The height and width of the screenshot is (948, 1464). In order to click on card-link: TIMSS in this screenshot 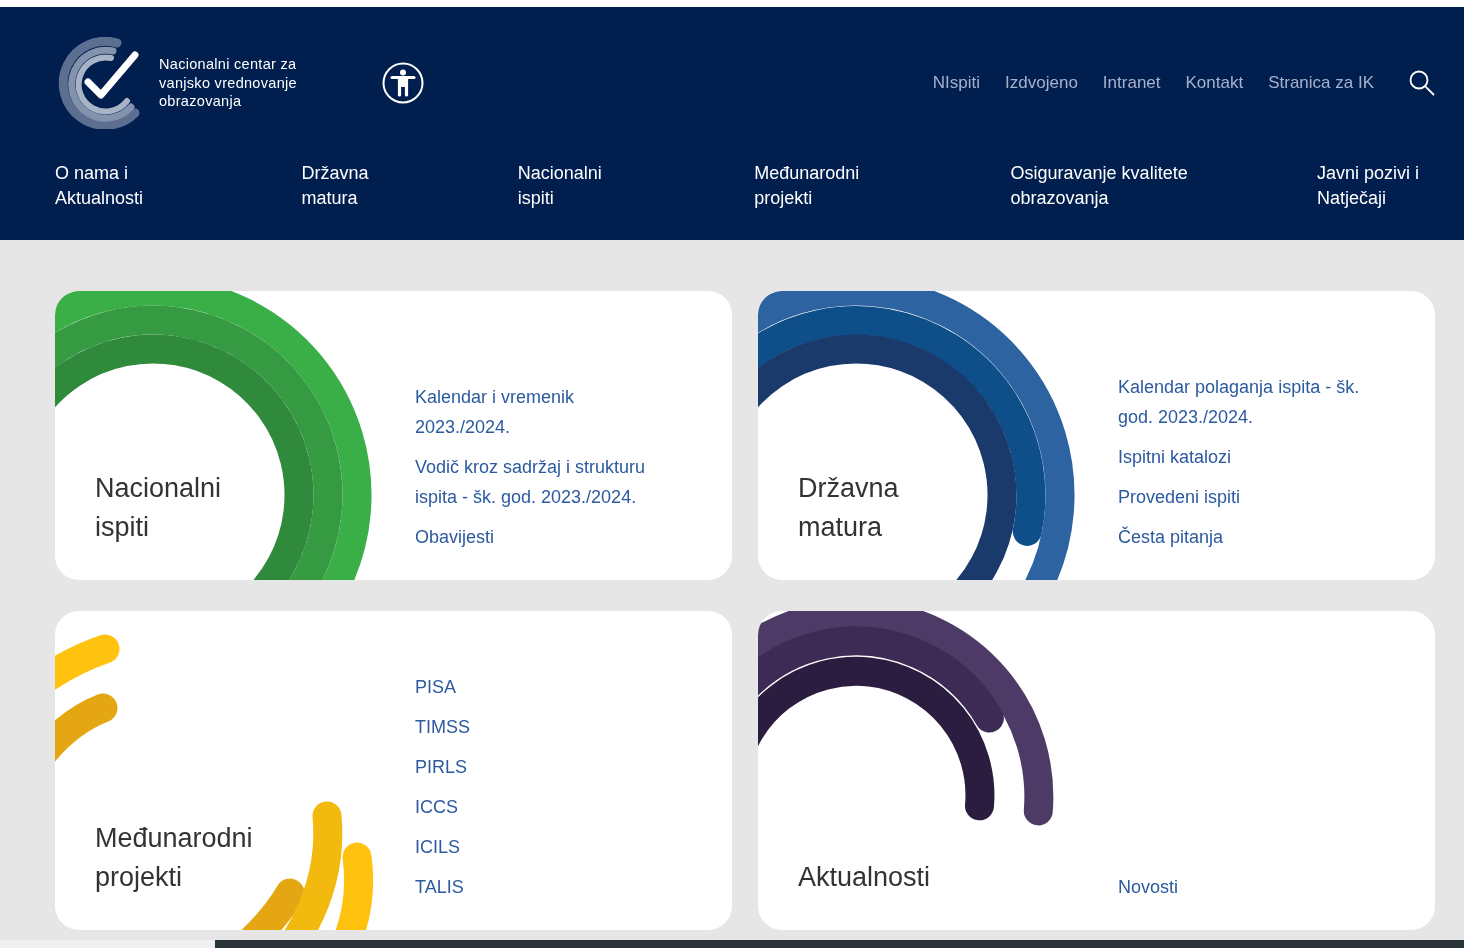, I will do `click(543, 727)`.